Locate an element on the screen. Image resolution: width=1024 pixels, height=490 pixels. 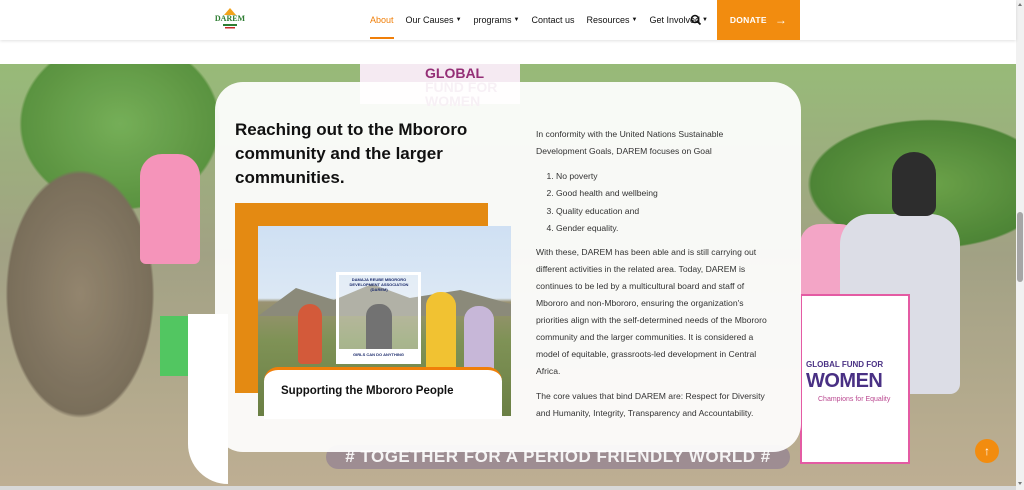
nav-about: About is located at coordinates (382, 20).